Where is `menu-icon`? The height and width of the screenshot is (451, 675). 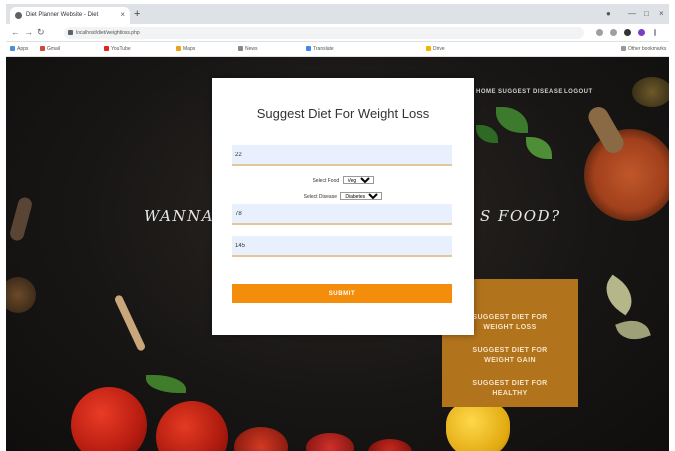 menu-icon is located at coordinates (655, 32).